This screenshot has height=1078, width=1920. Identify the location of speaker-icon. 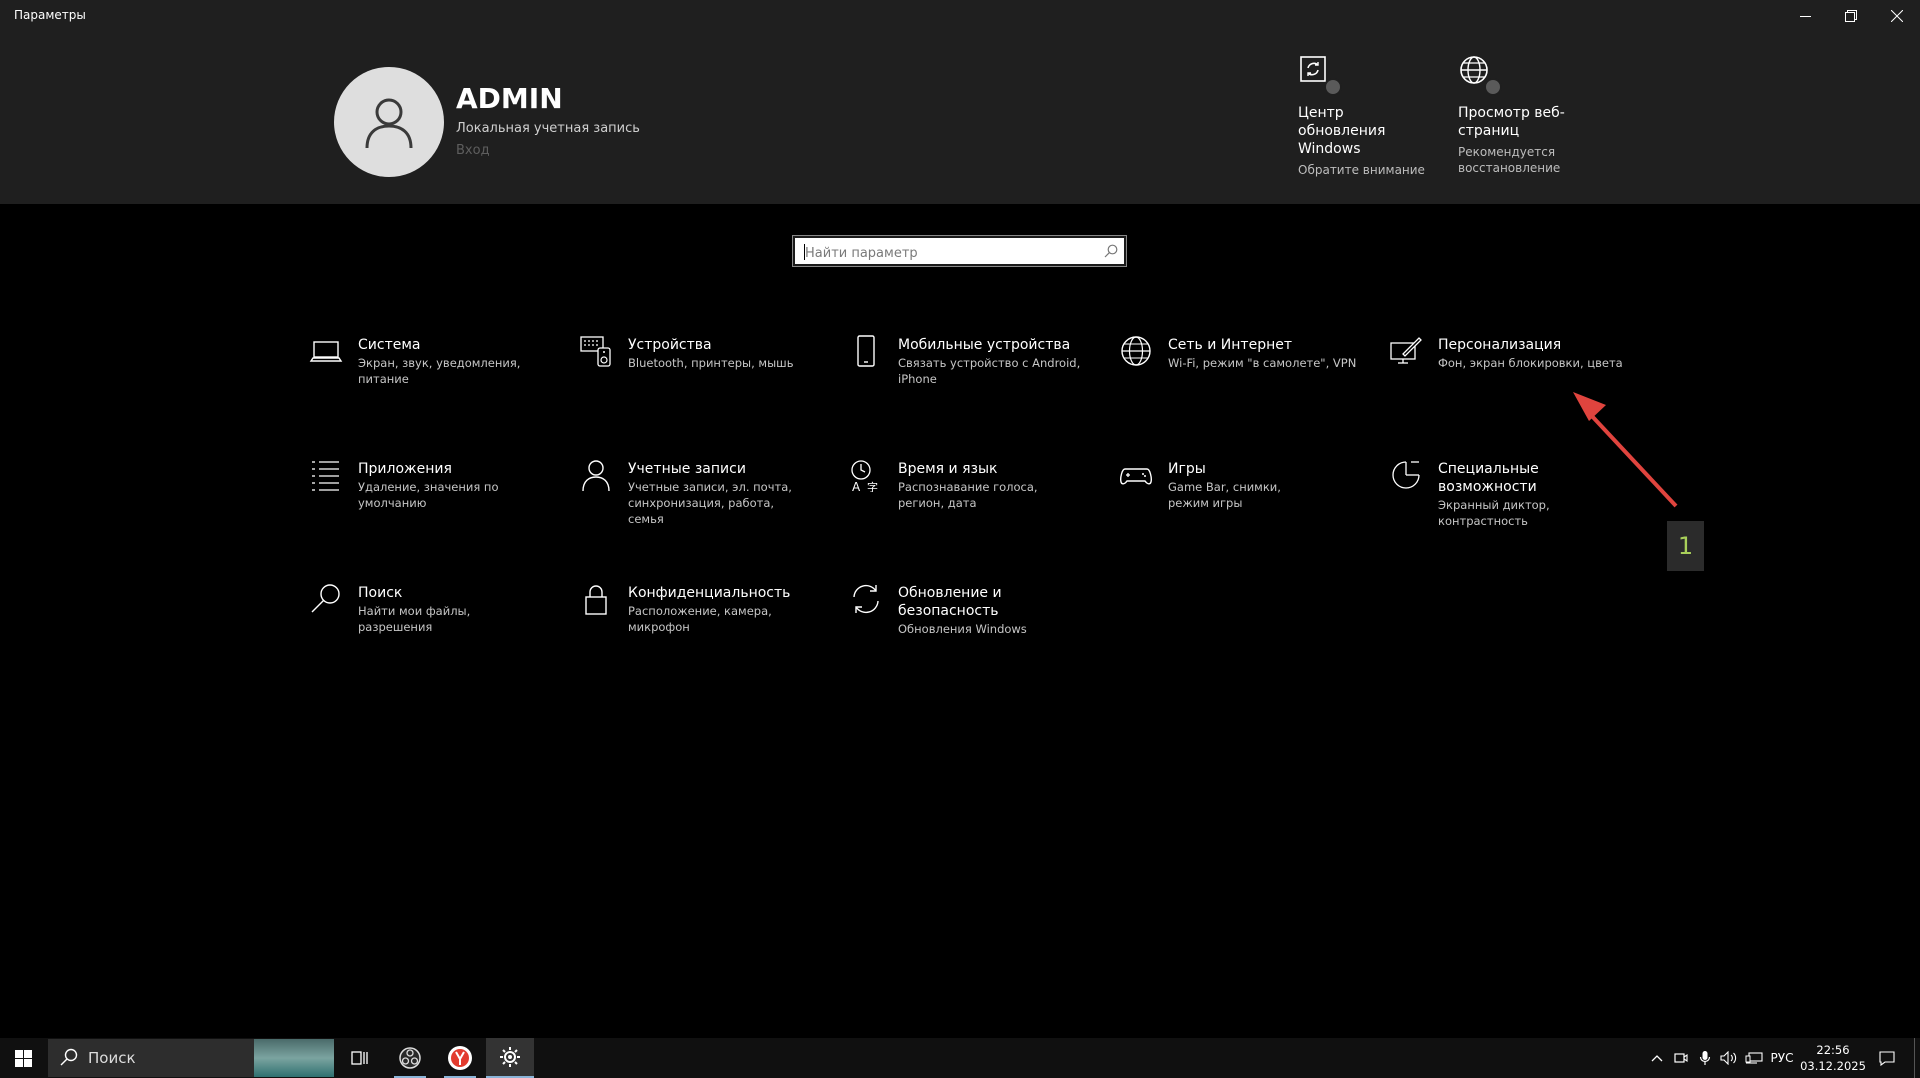
(1728, 1058).